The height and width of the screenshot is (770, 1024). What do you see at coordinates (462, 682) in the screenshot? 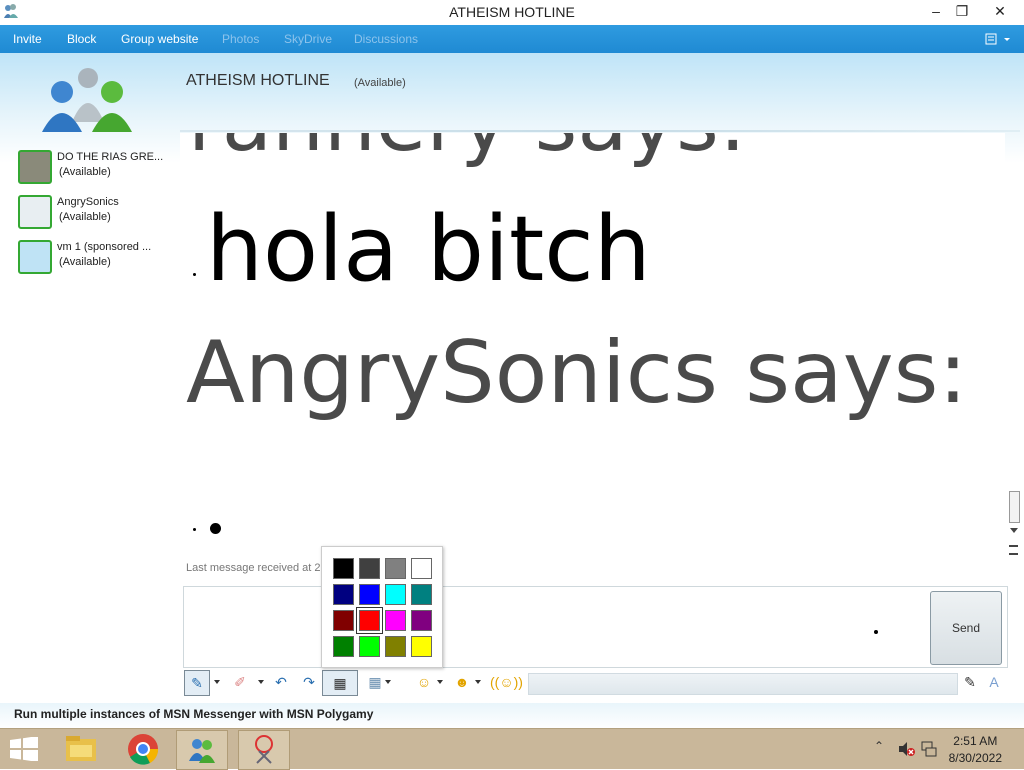
I see `wink-emoticon-icon: ☻` at bounding box center [462, 682].